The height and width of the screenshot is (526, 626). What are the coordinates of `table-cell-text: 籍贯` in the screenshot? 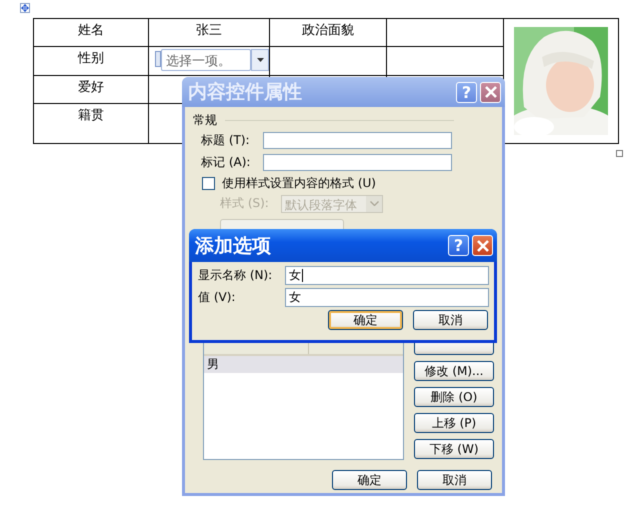 It's located at (91, 115).